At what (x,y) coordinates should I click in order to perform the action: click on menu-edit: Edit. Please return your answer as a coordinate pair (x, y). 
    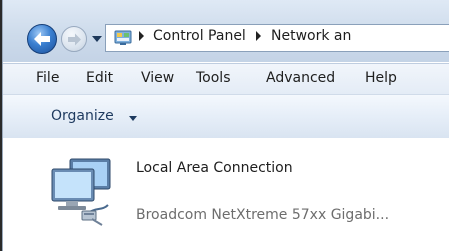
    Looking at the image, I should click on (99, 78).